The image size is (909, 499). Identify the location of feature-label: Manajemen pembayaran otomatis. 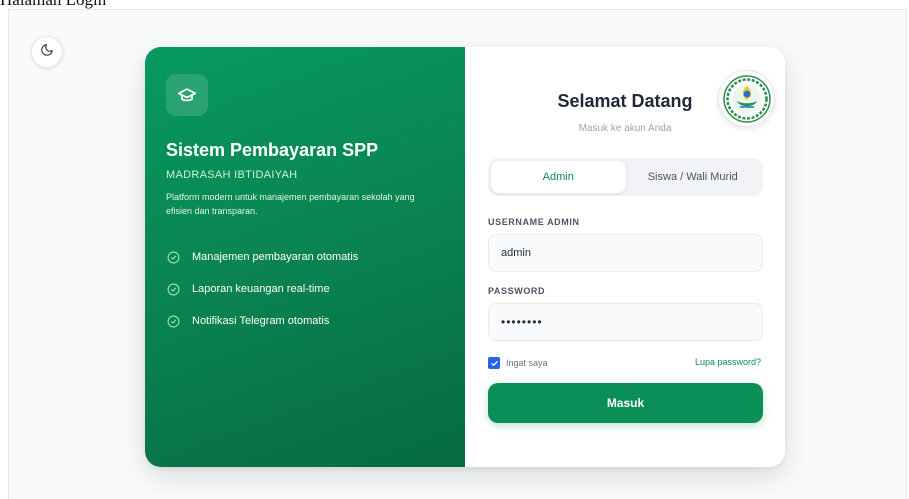
(275, 257).